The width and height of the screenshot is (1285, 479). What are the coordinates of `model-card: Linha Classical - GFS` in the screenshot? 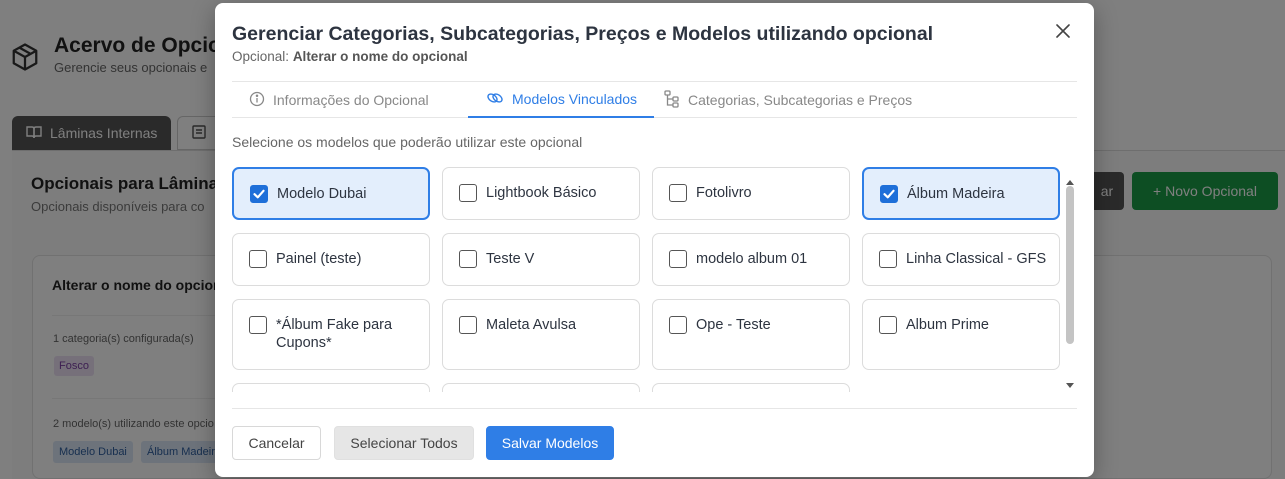 It's located at (961, 259).